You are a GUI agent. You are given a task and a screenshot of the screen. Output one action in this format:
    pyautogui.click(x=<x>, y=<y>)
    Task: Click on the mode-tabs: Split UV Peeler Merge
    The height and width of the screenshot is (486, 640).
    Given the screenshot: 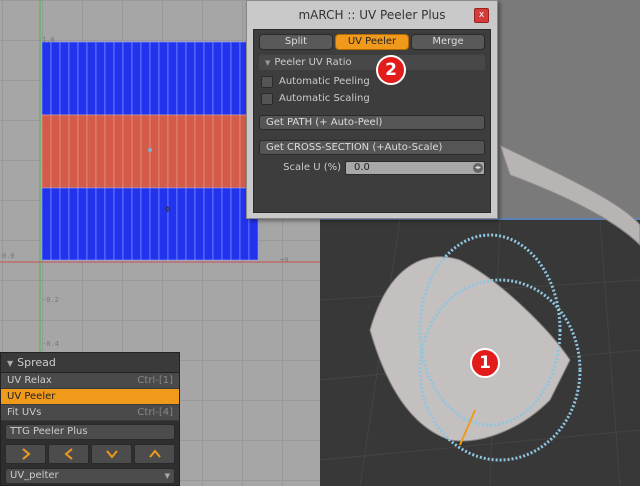 What is the action you would take?
    pyautogui.click(x=372, y=42)
    